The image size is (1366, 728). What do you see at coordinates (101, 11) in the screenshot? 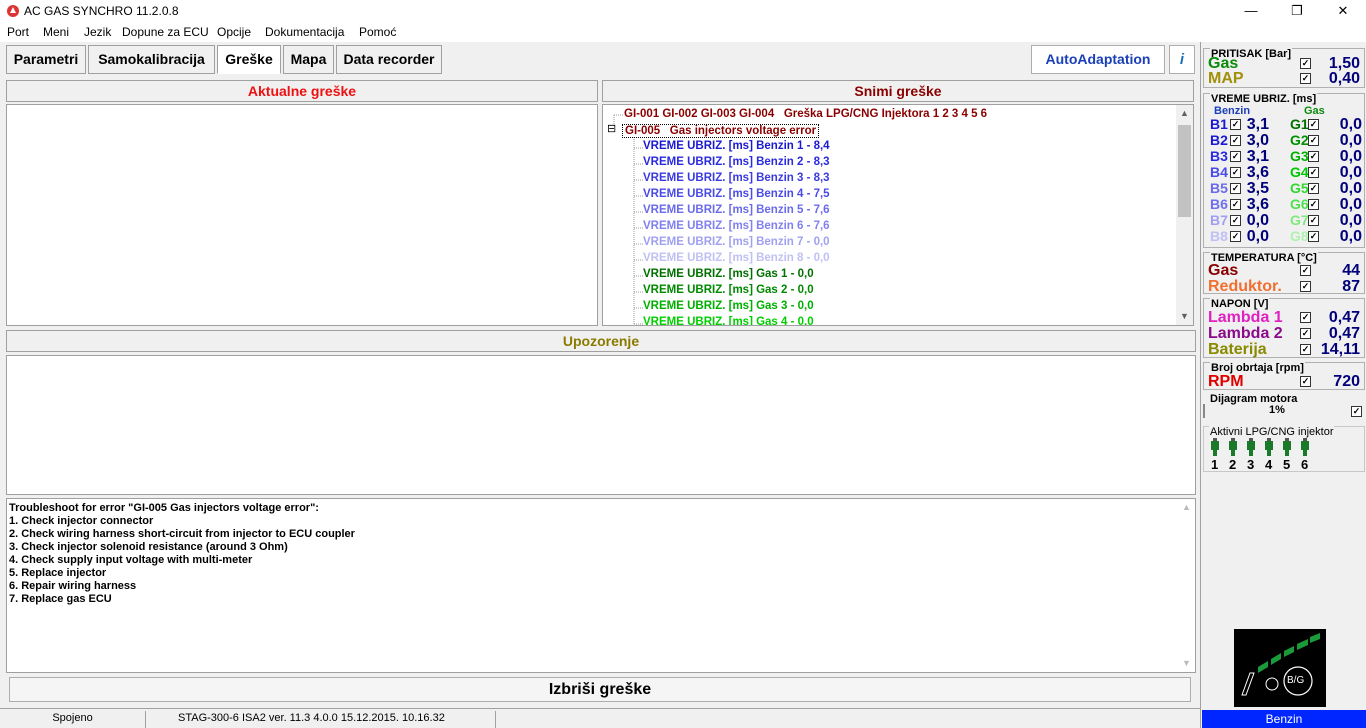
I see `window-title: AC GAS SYNCHRO 11.2.0.8` at bounding box center [101, 11].